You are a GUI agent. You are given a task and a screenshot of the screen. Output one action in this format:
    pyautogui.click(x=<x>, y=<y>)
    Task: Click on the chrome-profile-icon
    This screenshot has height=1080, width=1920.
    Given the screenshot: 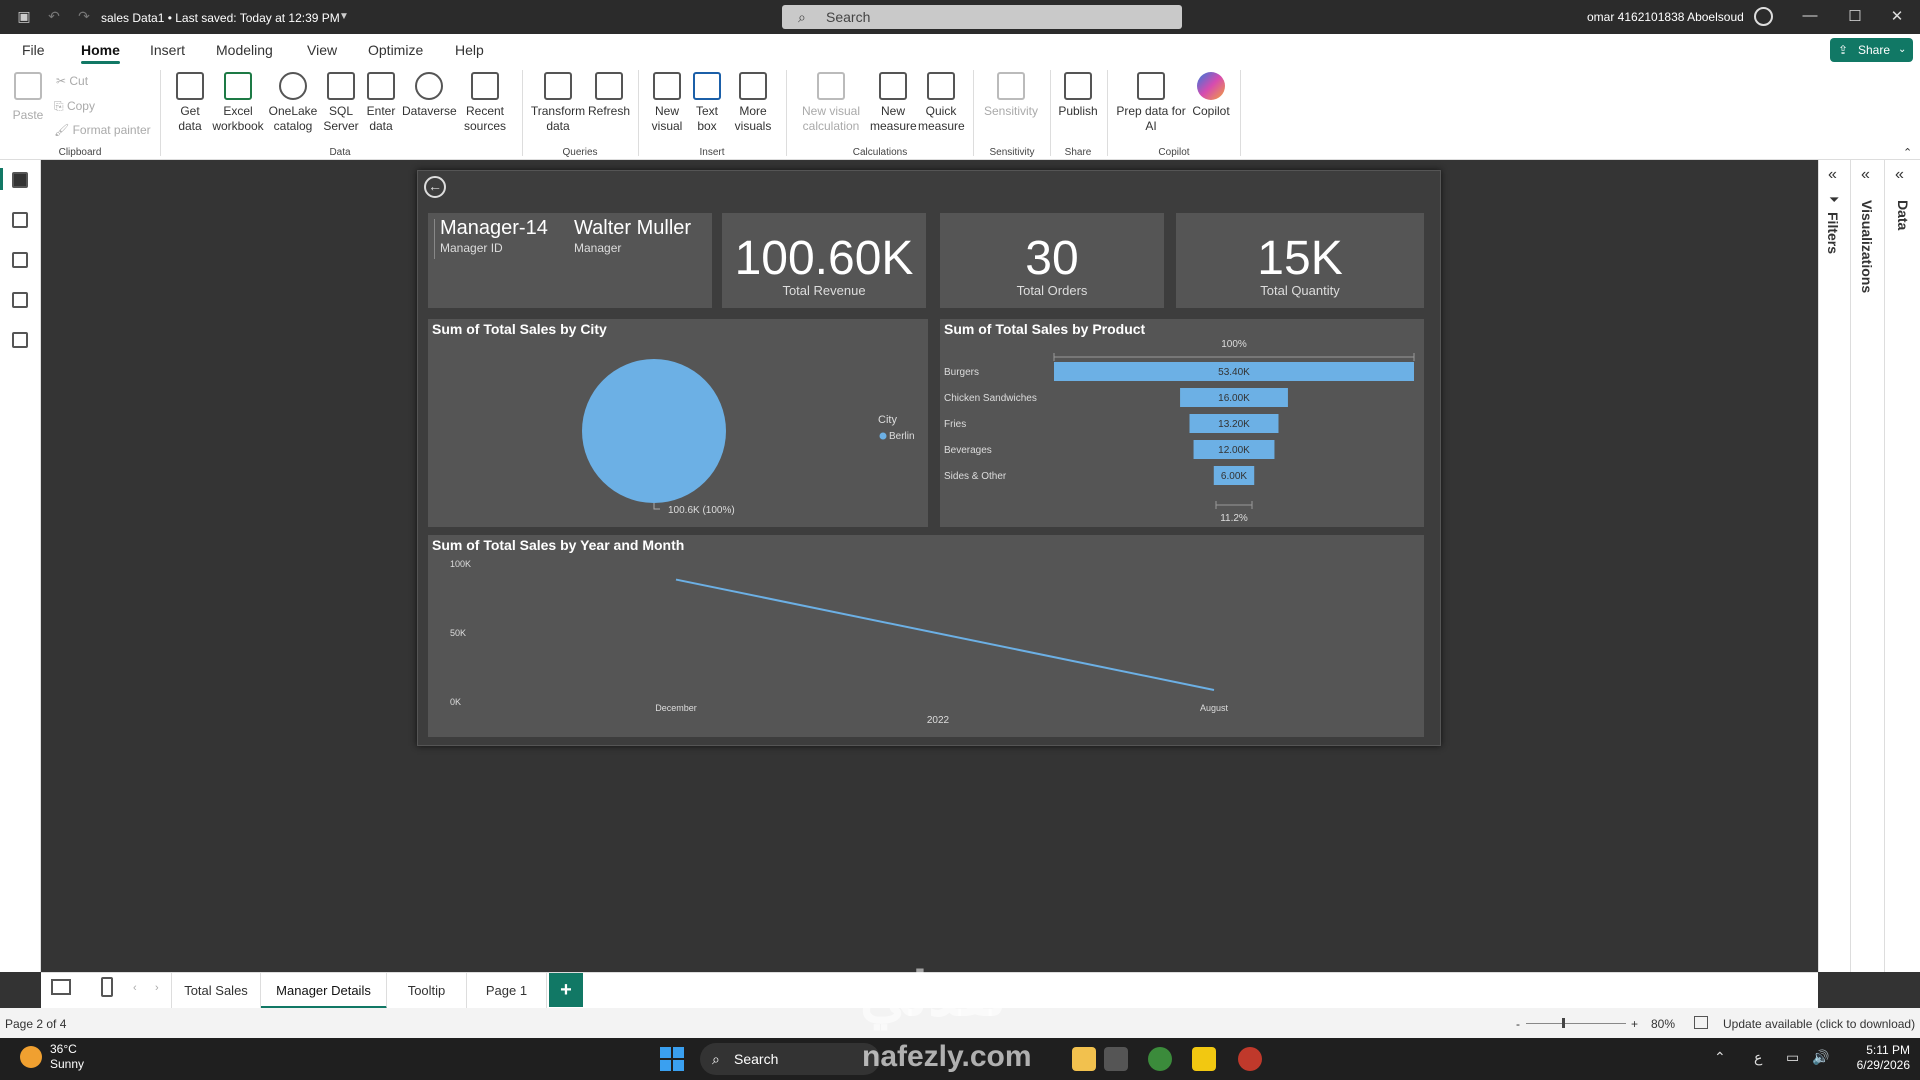 What is the action you would take?
    pyautogui.click(x=1250, y=1059)
    